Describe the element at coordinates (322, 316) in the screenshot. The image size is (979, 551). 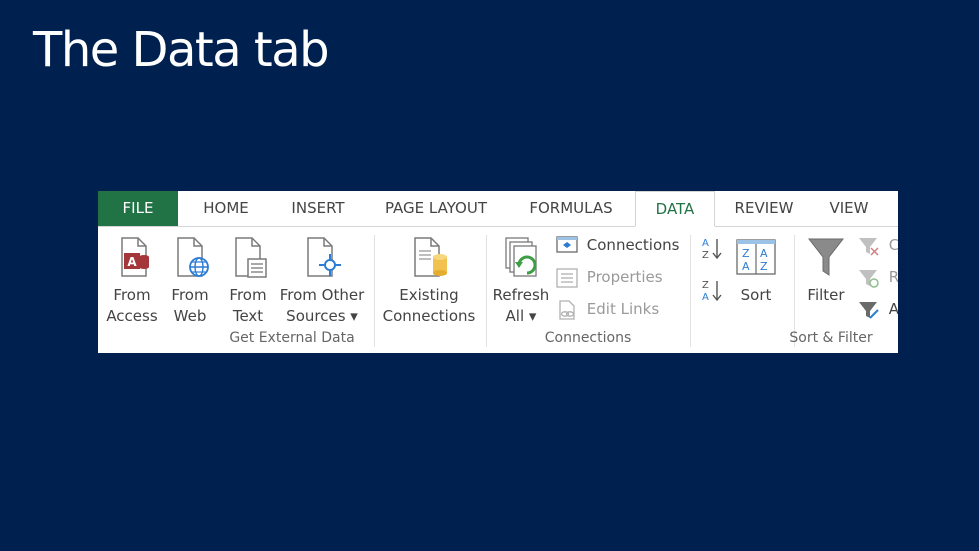
I see `from-other-label-2: Sources ▾` at that location.